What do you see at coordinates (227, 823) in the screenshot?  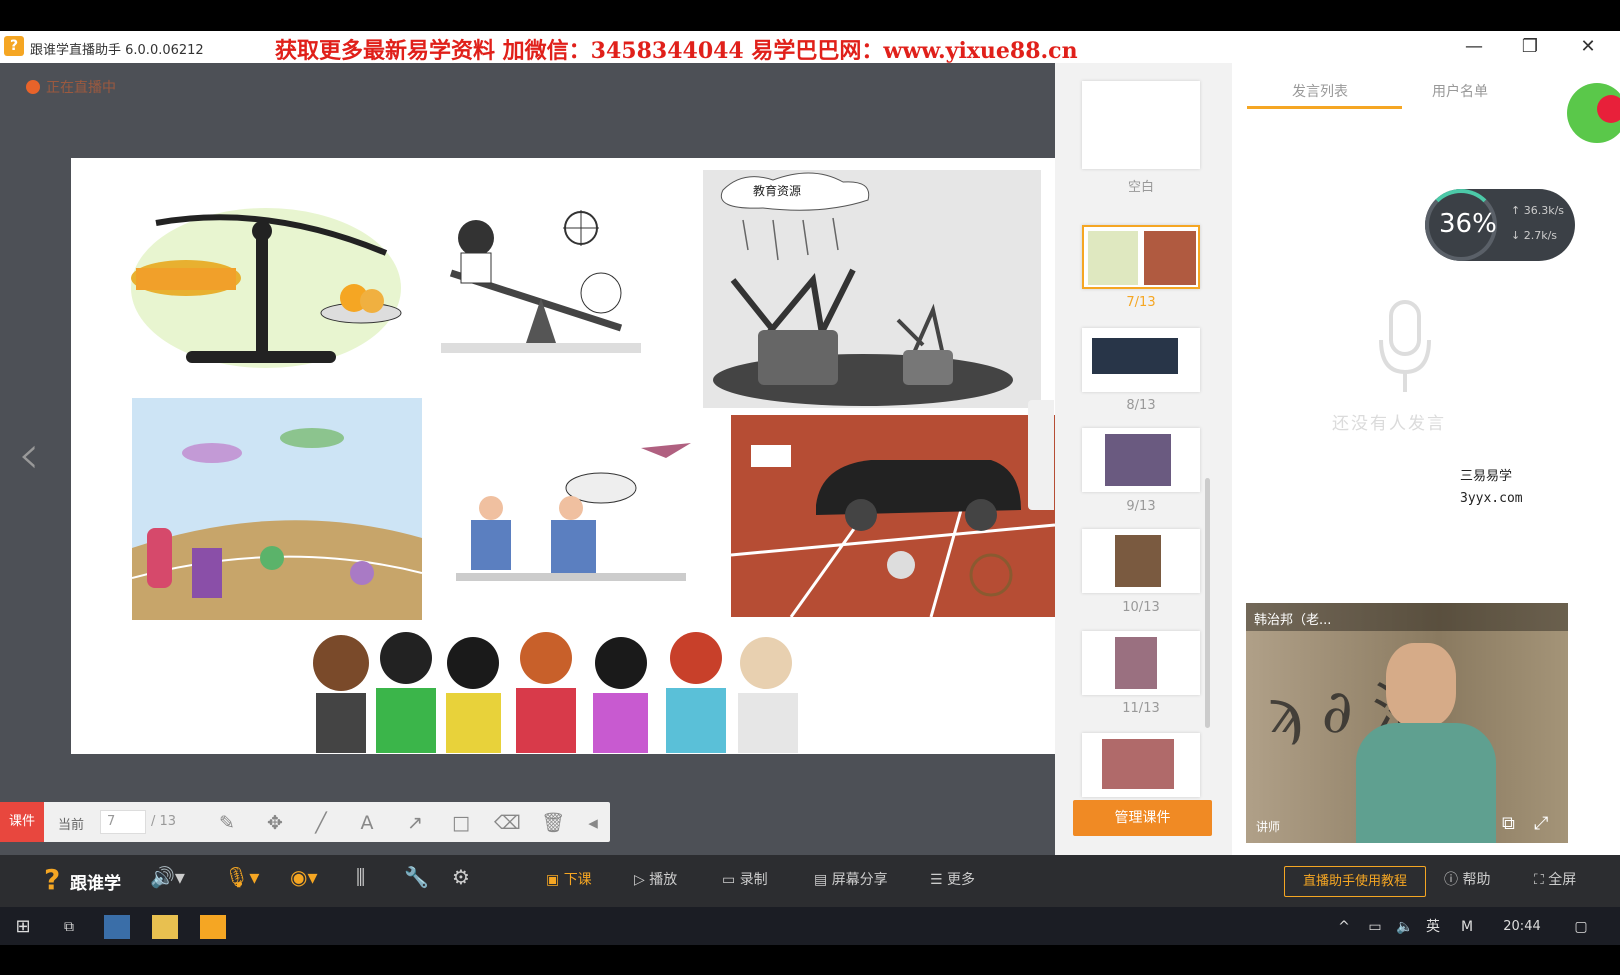 I see `pen-icon: ✎` at bounding box center [227, 823].